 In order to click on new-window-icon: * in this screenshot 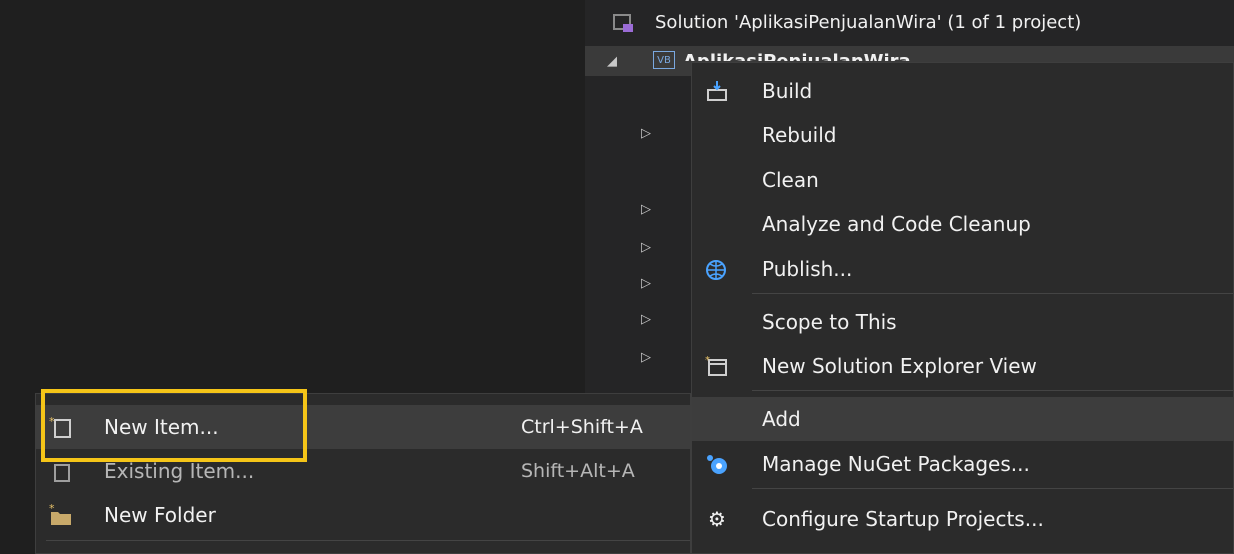, I will do `click(717, 366)`.